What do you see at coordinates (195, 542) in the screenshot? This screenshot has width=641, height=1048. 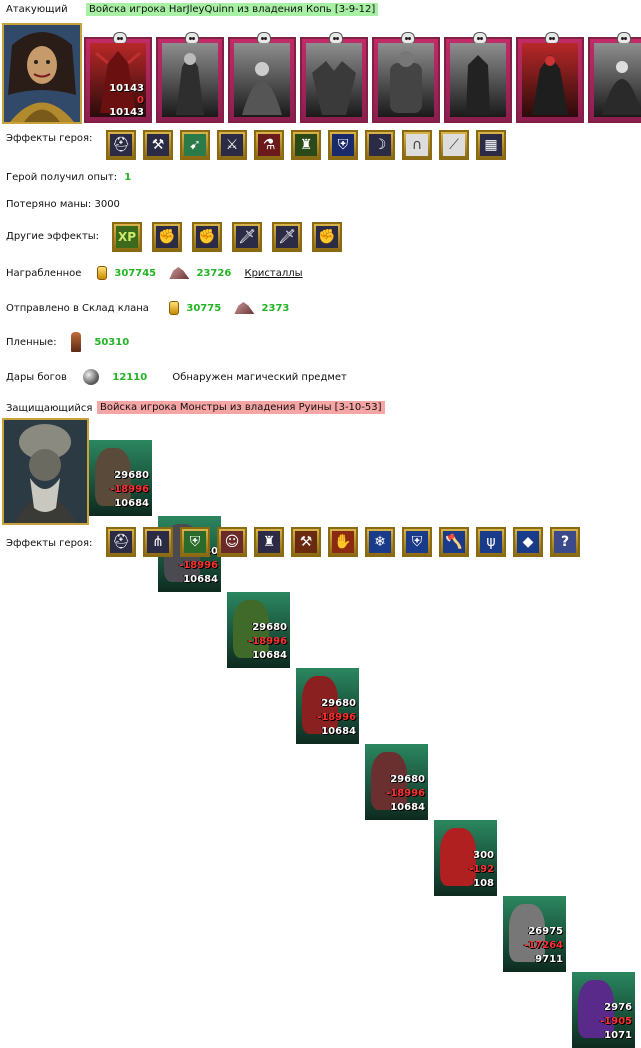 I see `green-shield-icon: ⛨` at bounding box center [195, 542].